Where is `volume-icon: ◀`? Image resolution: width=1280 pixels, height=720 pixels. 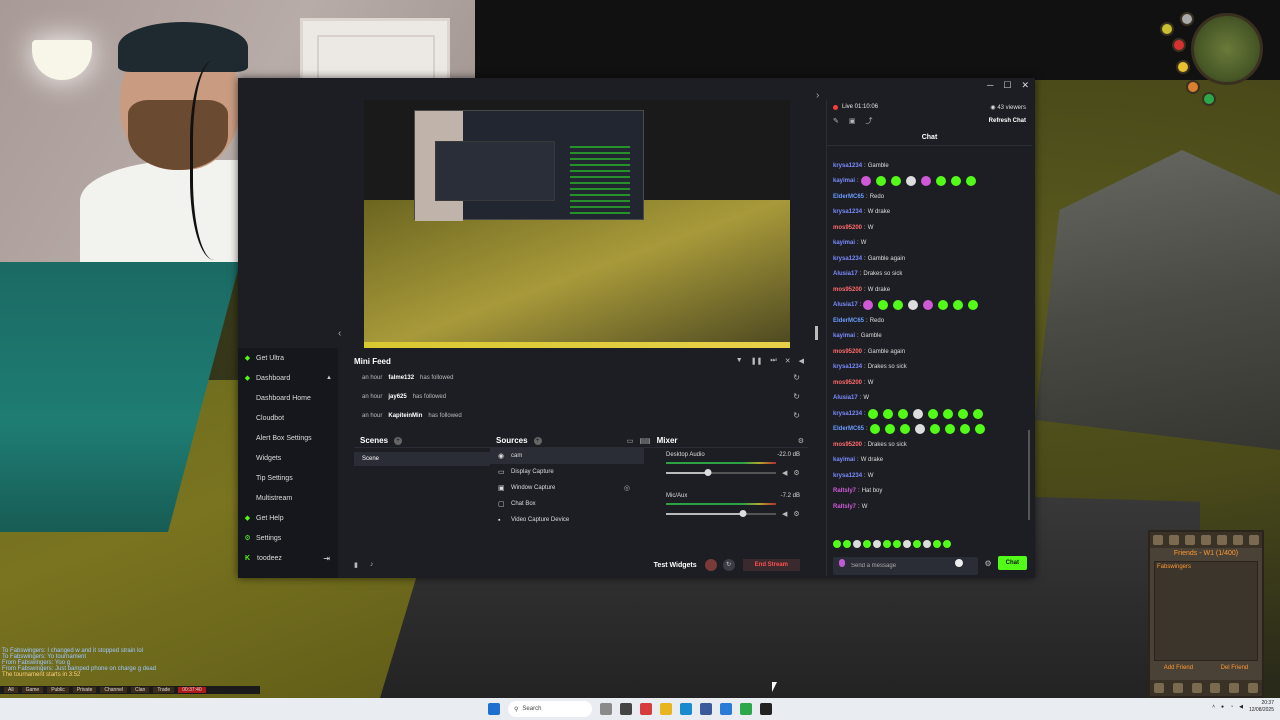 volume-icon: ◀ is located at coordinates (801, 361).